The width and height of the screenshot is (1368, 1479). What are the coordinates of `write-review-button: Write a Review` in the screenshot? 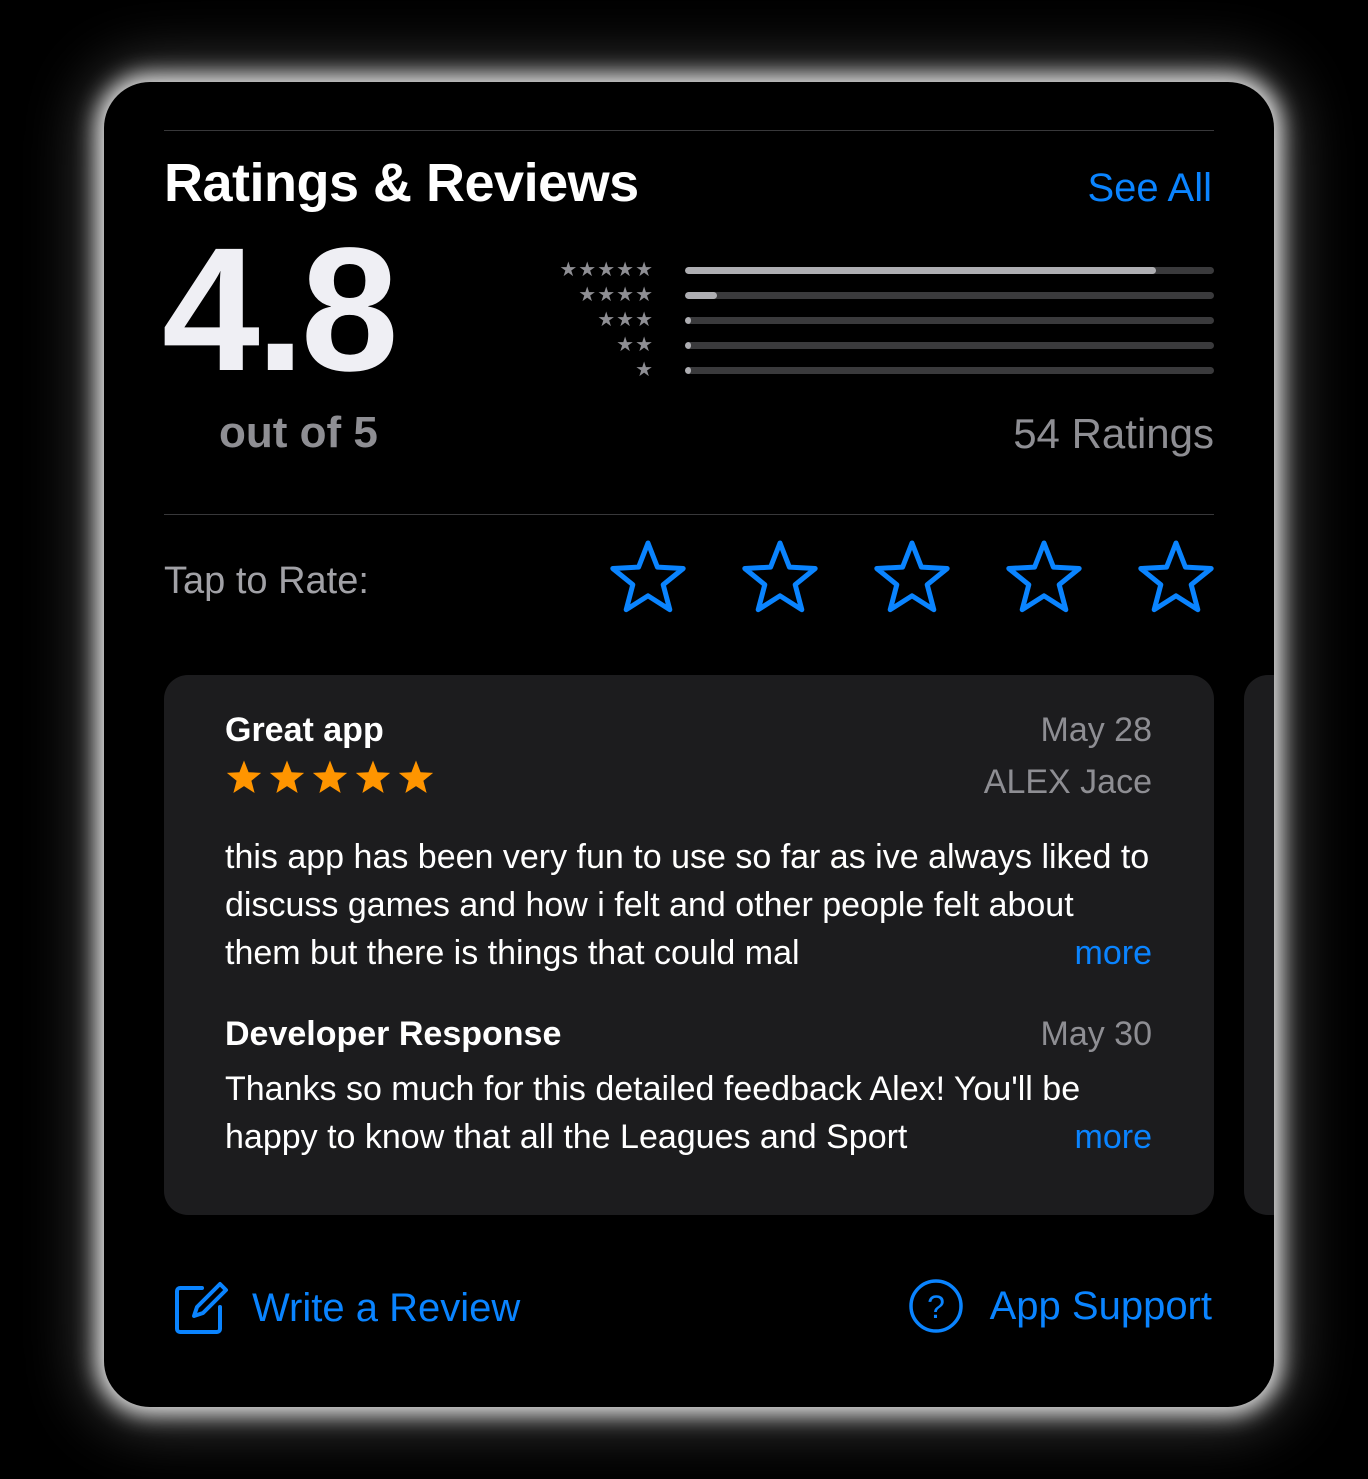 It's located at (345, 1308).